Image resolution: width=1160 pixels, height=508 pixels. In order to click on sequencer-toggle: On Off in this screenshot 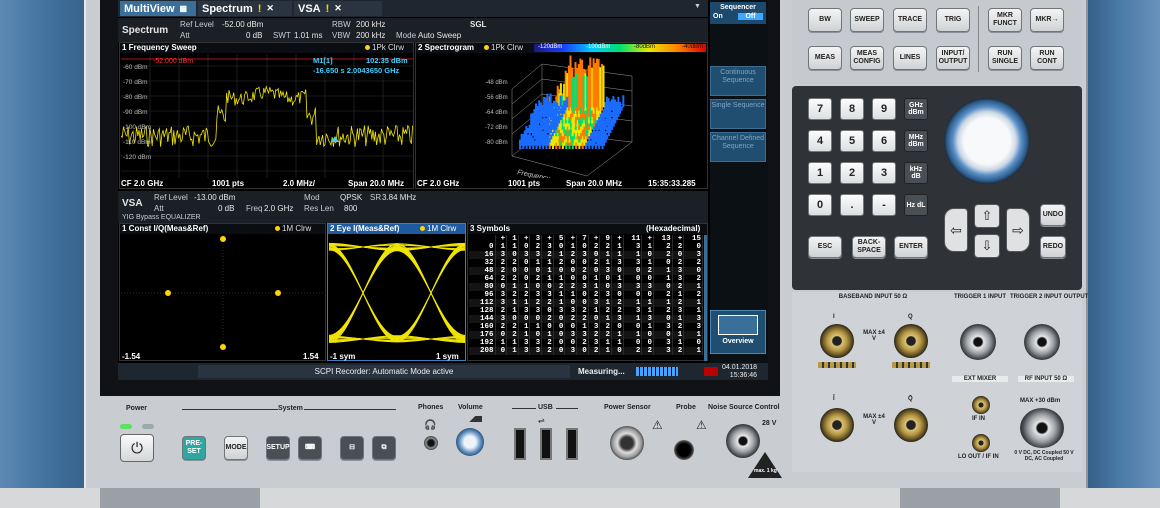, I will do `click(738, 16)`.